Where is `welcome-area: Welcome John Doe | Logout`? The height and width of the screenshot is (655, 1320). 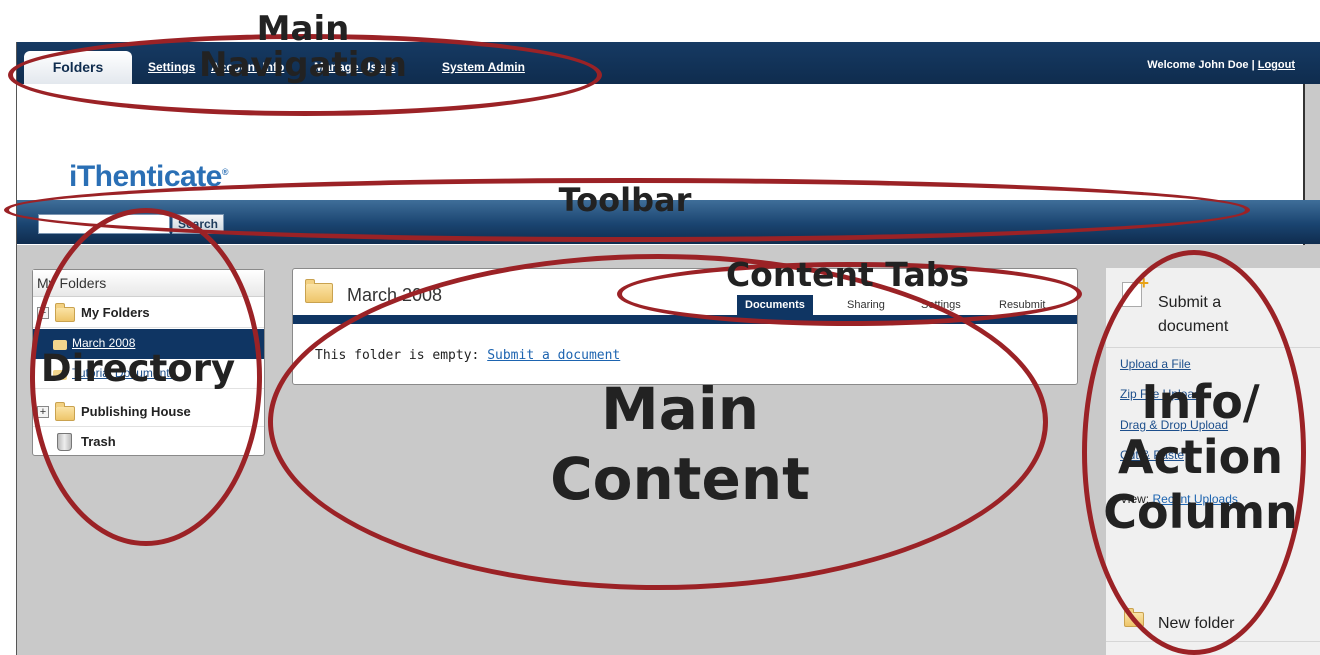 welcome-area: Welcome John Doe | Logout is located at coordinates (1221, 65).